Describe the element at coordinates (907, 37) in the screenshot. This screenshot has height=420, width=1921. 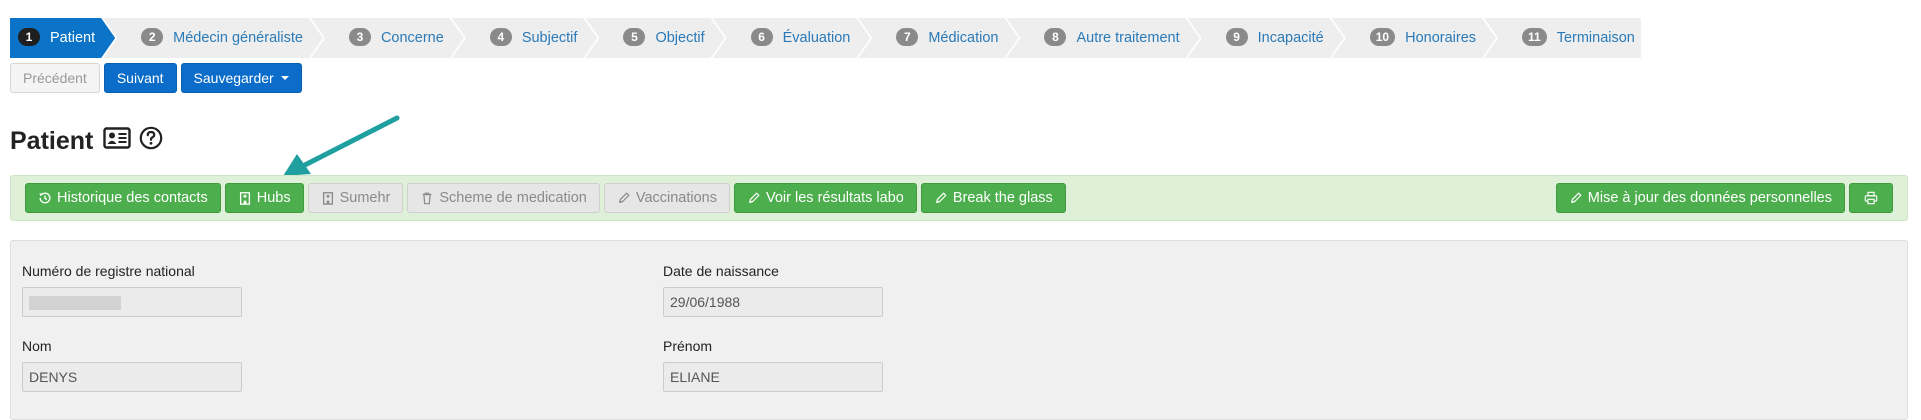
I see `step-number: 7` at that location.